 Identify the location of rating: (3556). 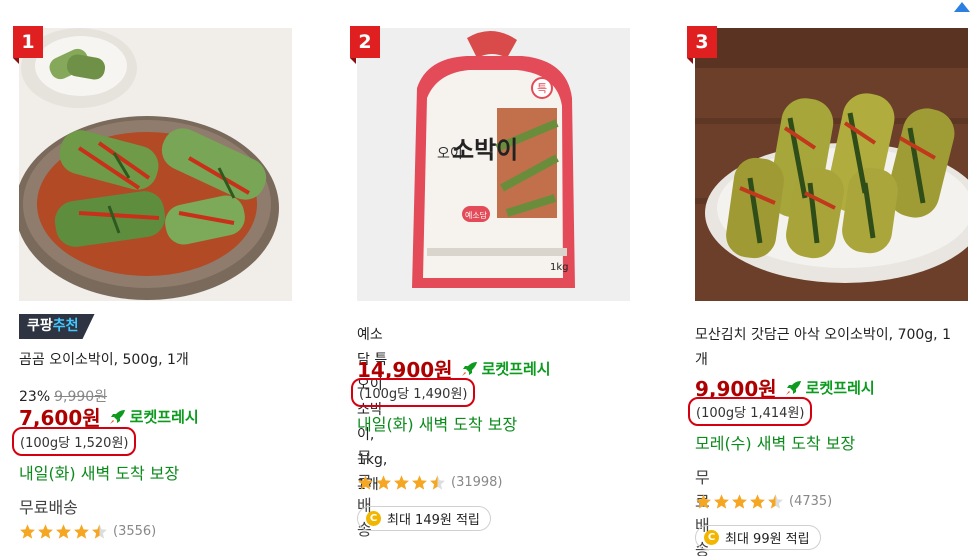
(87, 531).